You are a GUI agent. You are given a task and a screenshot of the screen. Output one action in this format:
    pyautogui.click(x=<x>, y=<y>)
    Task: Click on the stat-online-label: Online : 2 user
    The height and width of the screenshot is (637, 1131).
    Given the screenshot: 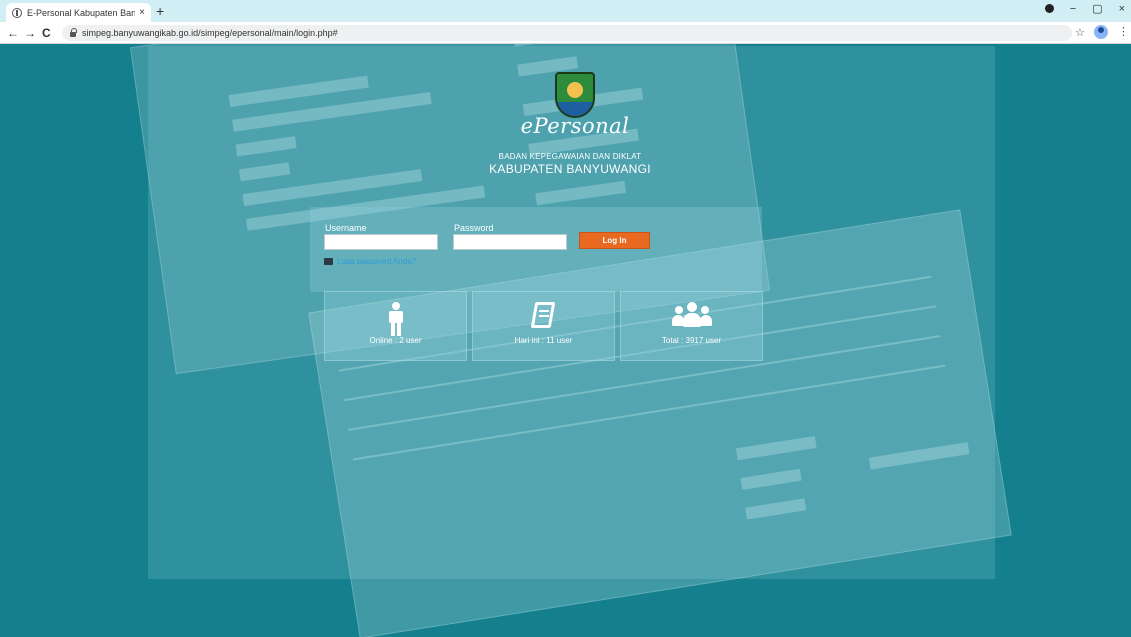 What is the action you would take?
    pyautogui.click(x=395, y=340)
    